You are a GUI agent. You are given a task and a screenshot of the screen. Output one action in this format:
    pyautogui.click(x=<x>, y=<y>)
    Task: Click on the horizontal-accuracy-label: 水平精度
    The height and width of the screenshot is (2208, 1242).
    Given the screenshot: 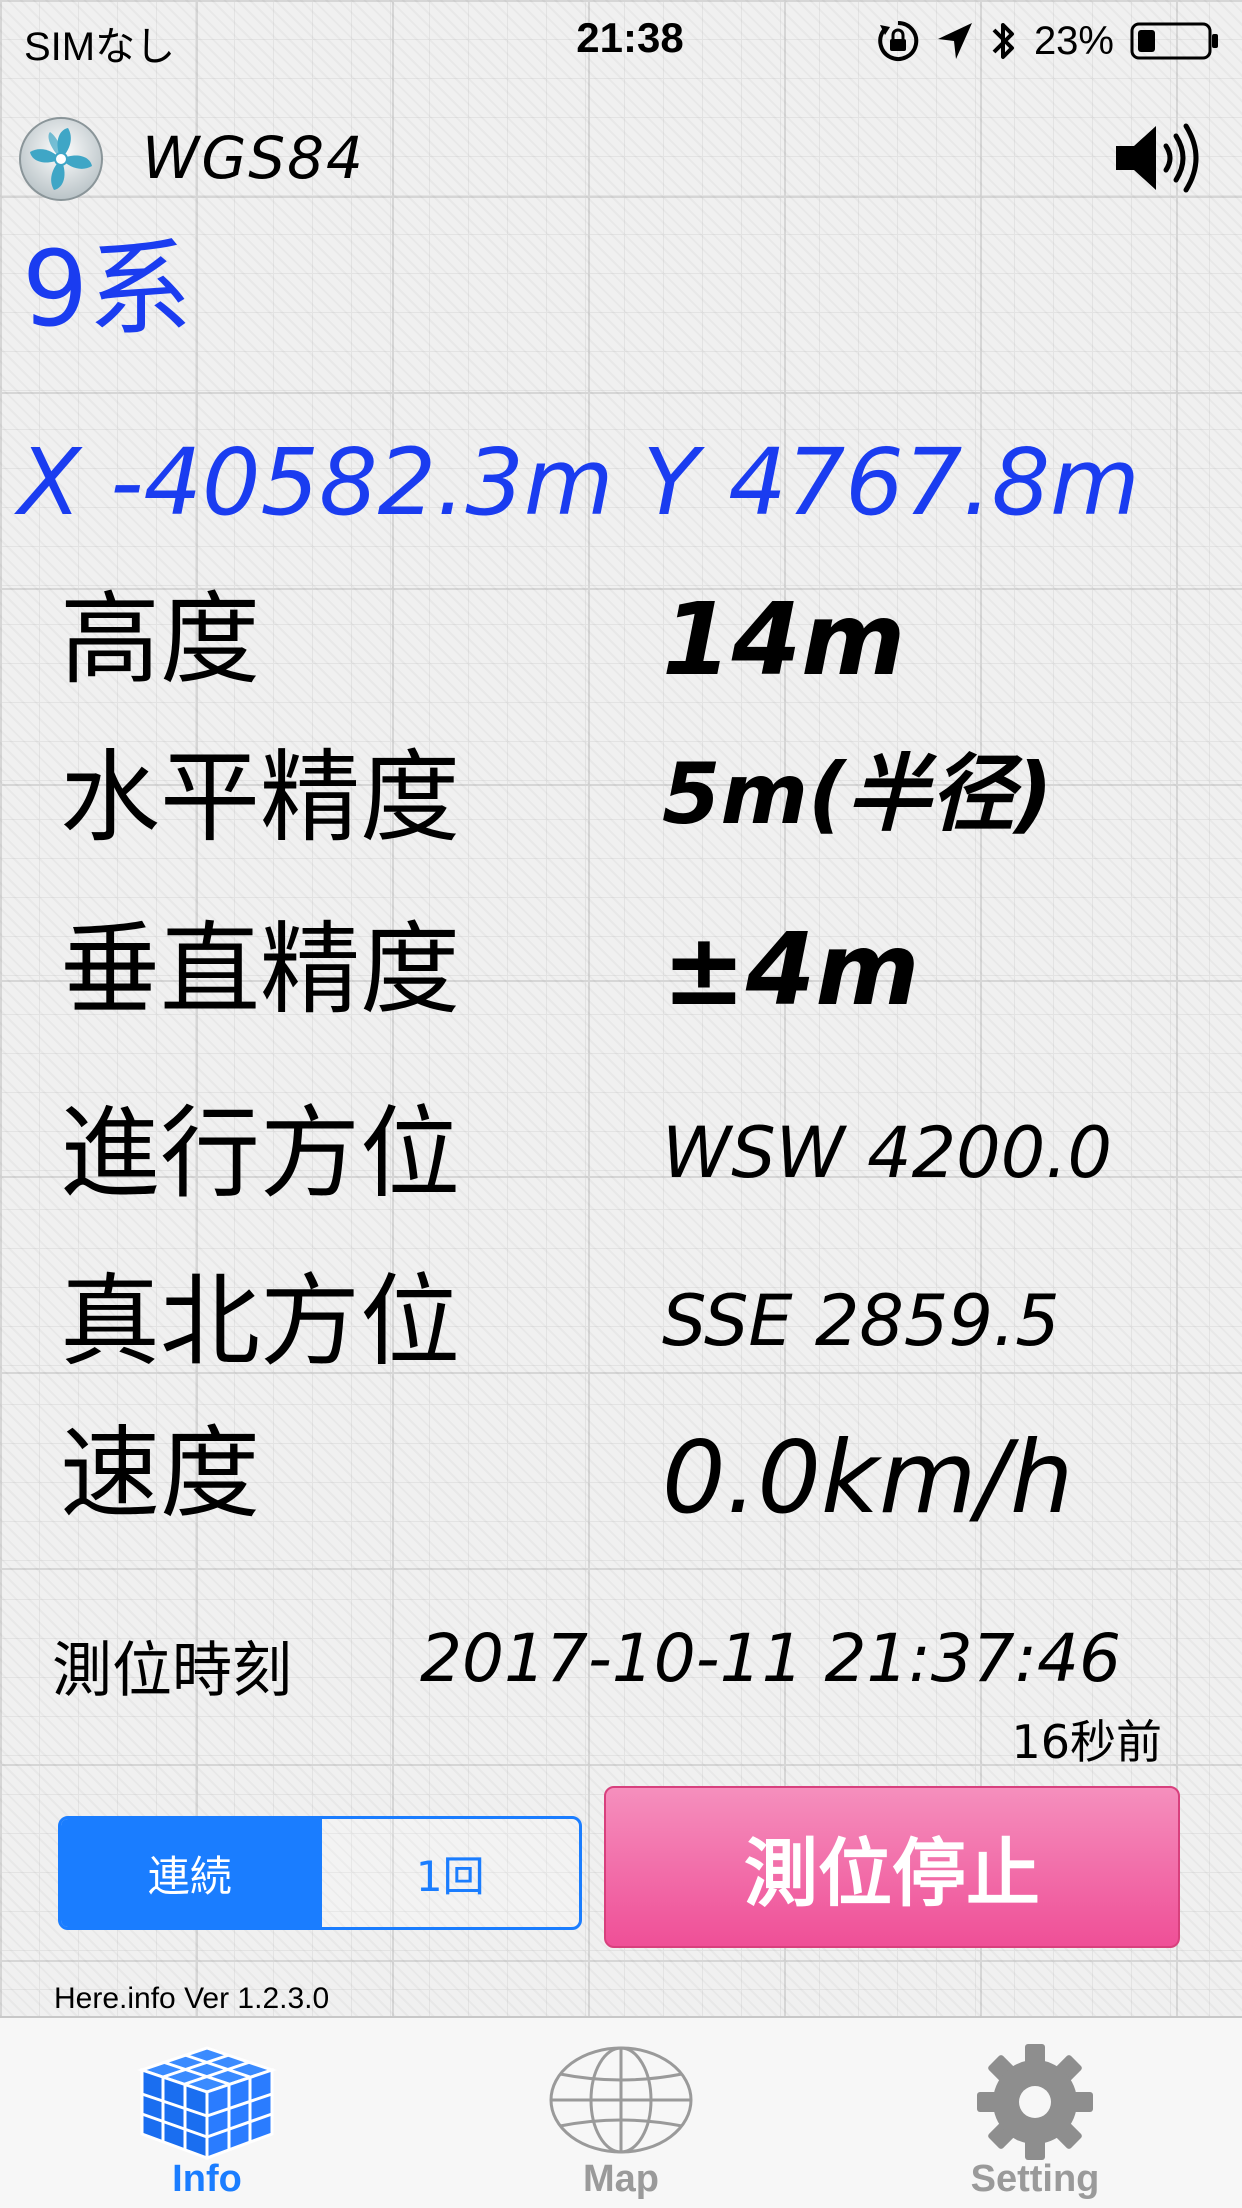 What is the action you would take?
    pyautogui.click(x=260, y=797)
    